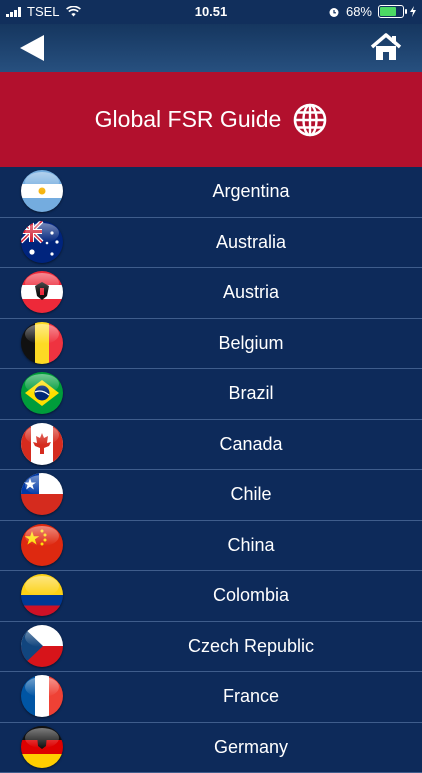  Describe the element at coordinates (251, 545) in the screenshot. I see `country-name: China` at that location.